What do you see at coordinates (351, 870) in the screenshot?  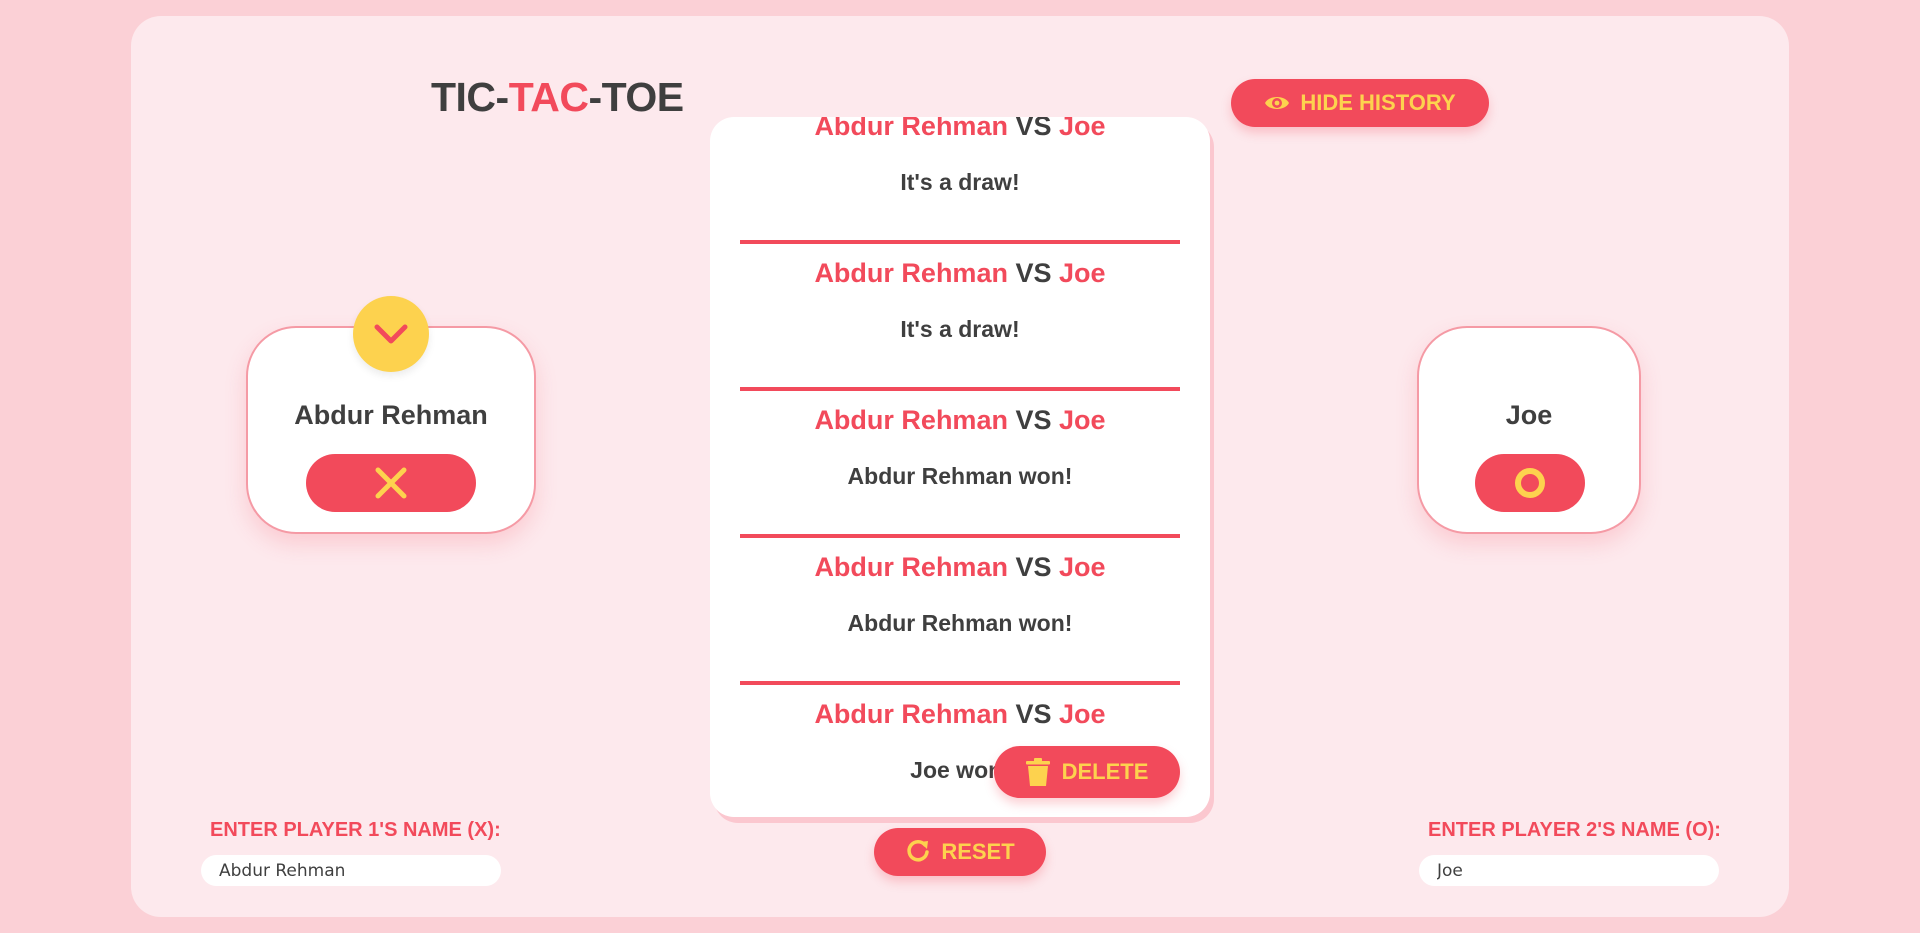 I see `player-1-name-input` at bounding box center [351, 870].